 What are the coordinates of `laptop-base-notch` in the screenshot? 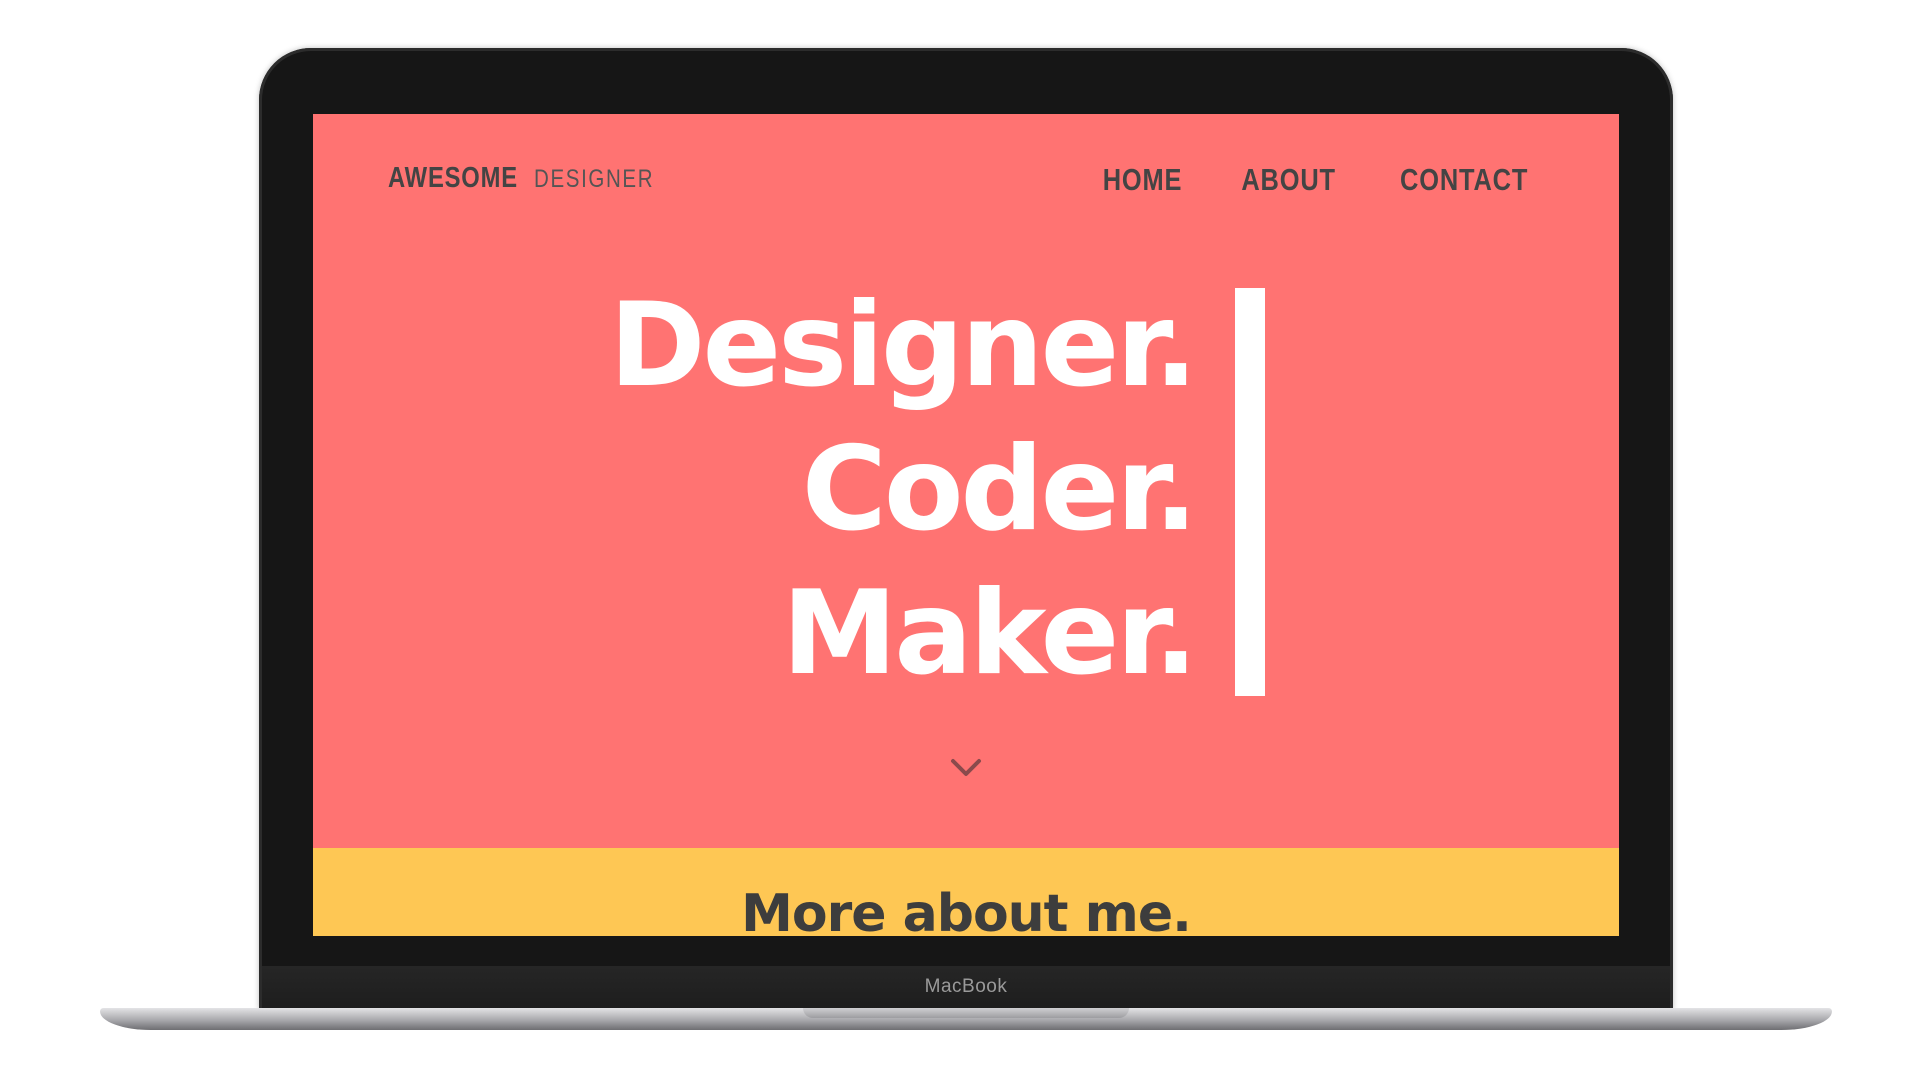 It's located at (966, 1013).